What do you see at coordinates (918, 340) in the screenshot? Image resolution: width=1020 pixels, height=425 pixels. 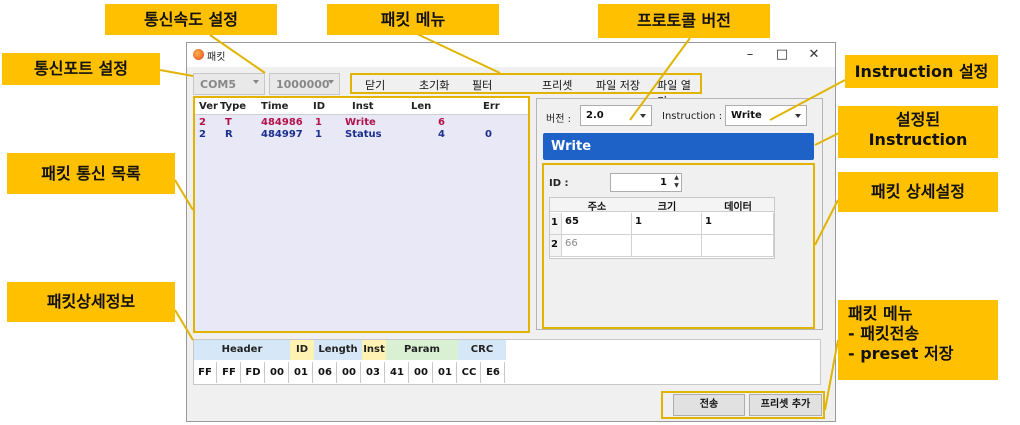 I see `callout-packet-menu-2: 패킷 메뉴 - 패킷전송 - preset 저장` at bounding box center [918, 340].